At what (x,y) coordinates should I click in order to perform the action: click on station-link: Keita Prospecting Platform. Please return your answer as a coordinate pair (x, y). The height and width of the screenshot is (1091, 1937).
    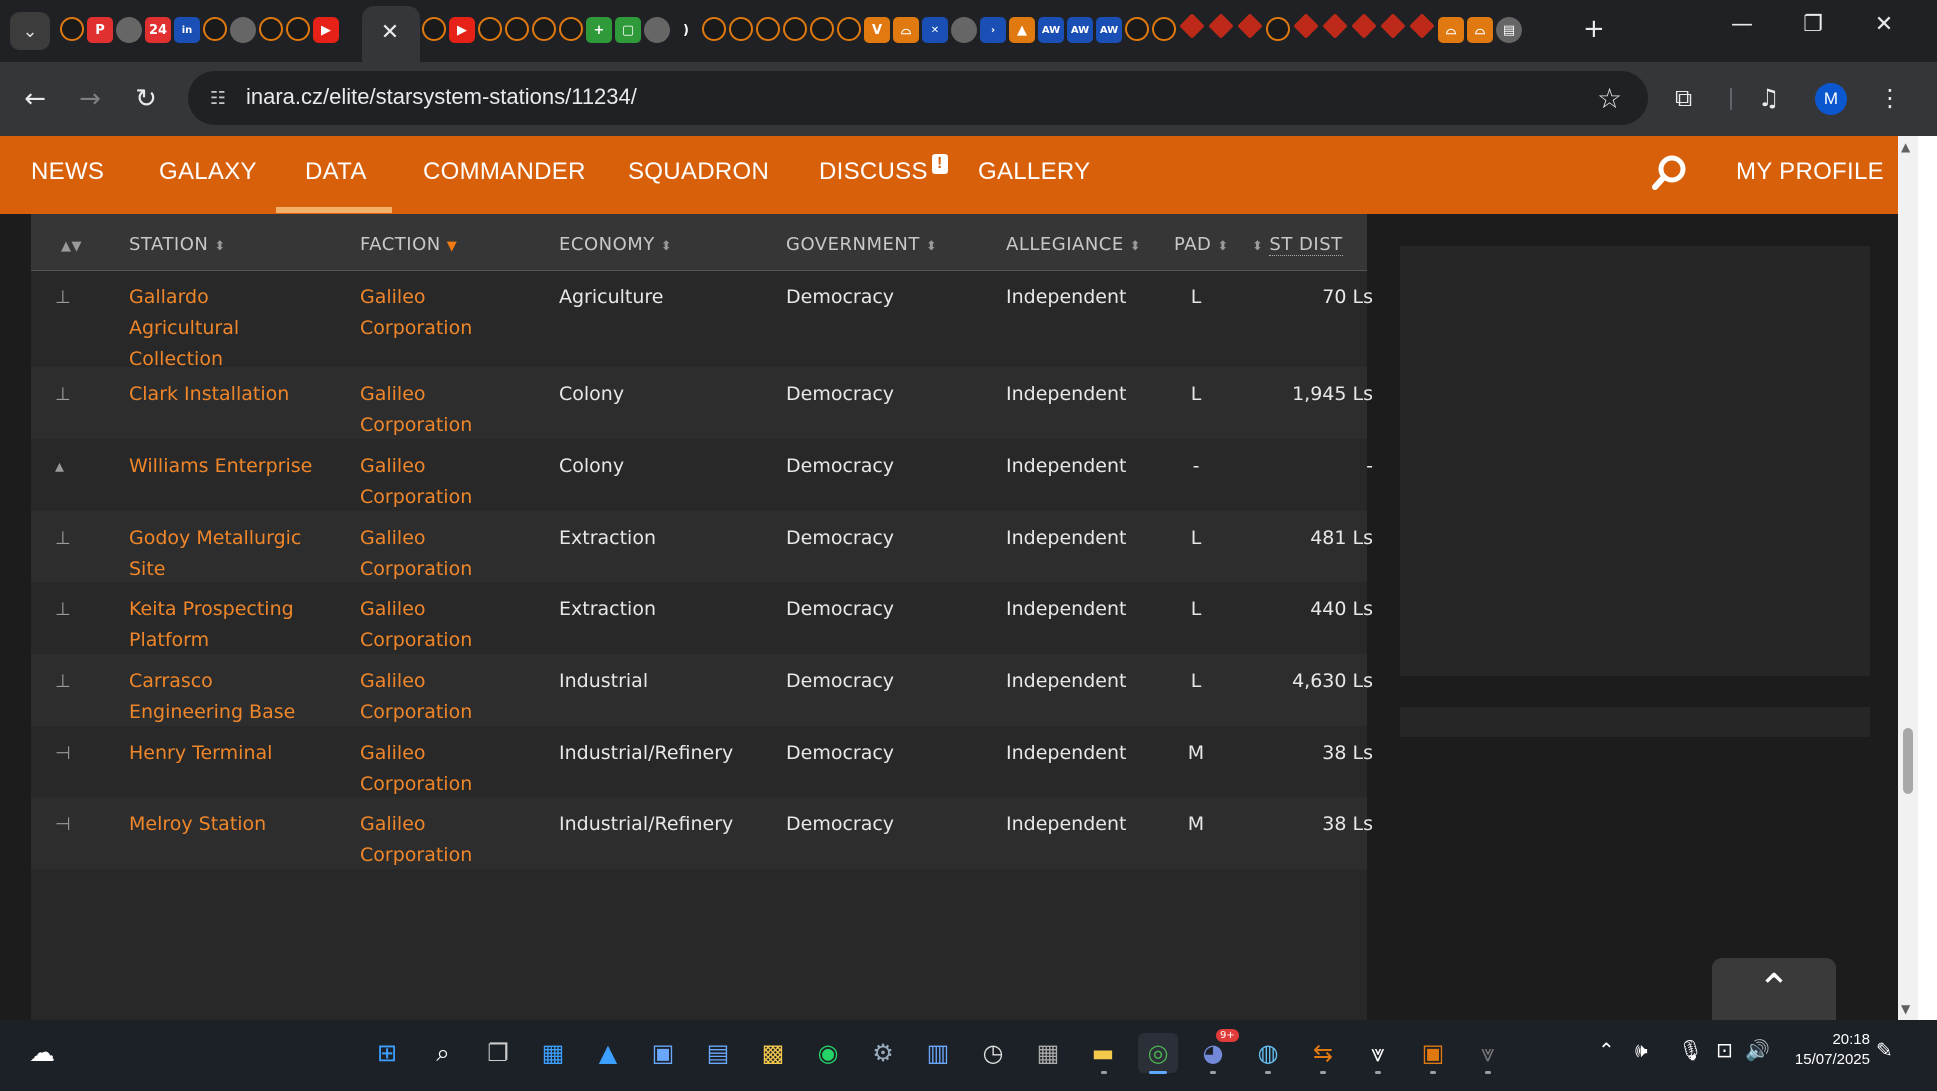
    Looking at the image, I should click on (234, 625).